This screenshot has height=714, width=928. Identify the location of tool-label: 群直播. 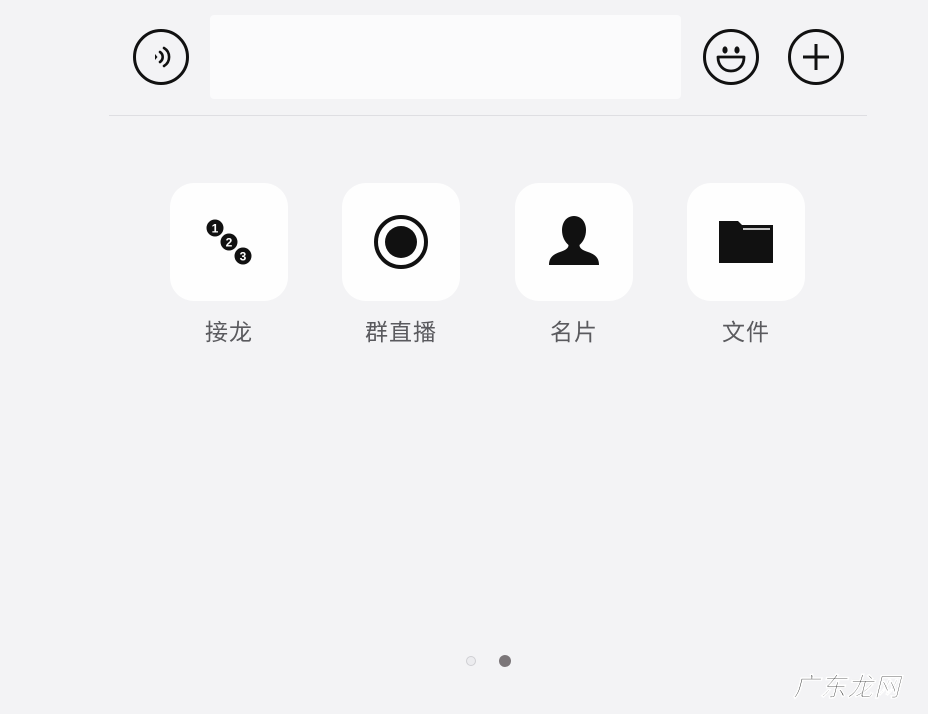
(401, 333).